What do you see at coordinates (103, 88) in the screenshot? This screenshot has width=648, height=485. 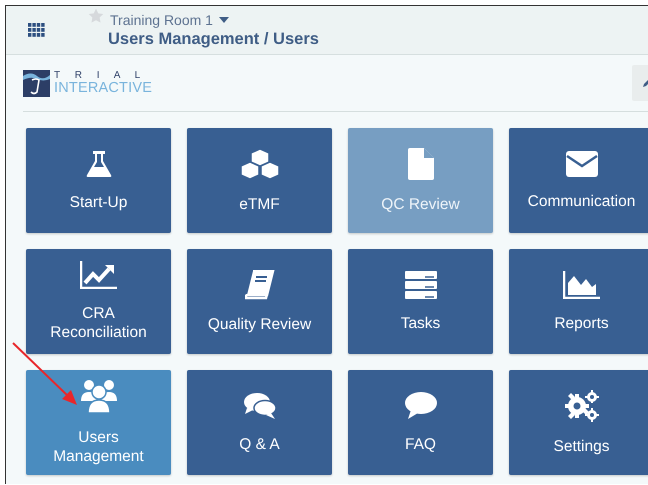 I see `logo-text-bottom: INTERACTIVE` at bounding box center [103, 88].